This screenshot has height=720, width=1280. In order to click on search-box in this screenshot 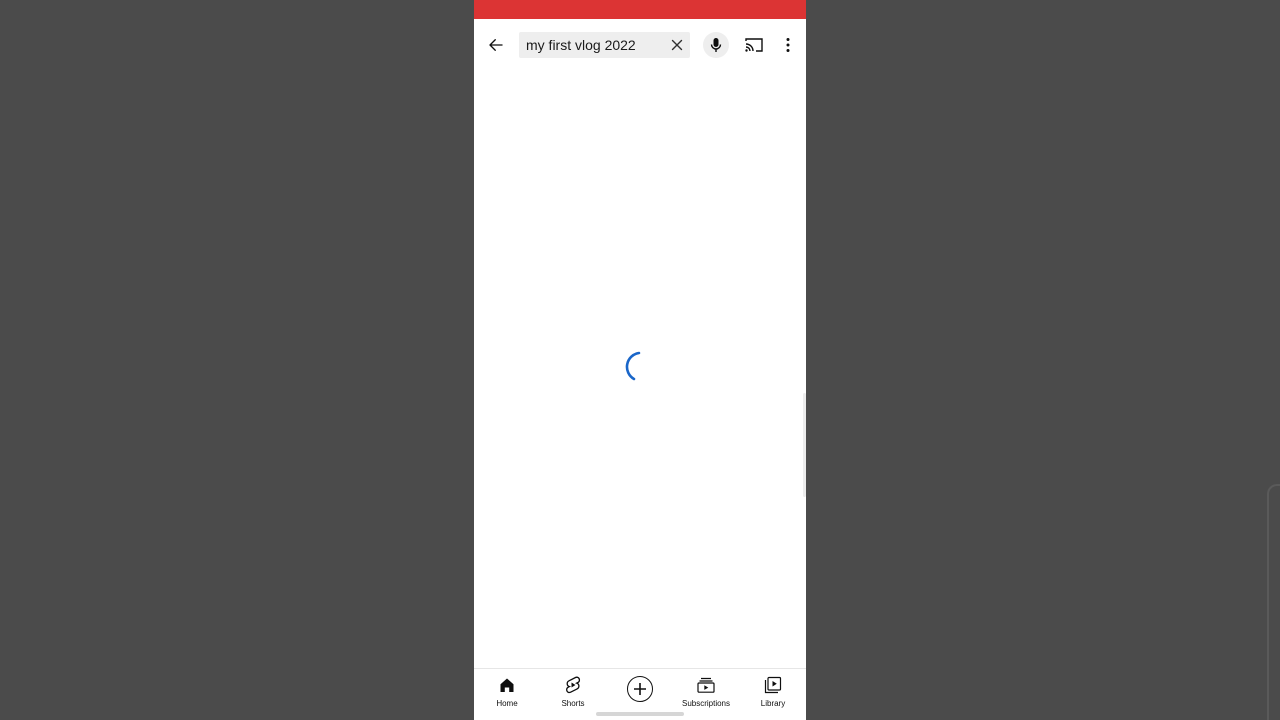, I will do `click(604, 45)`.